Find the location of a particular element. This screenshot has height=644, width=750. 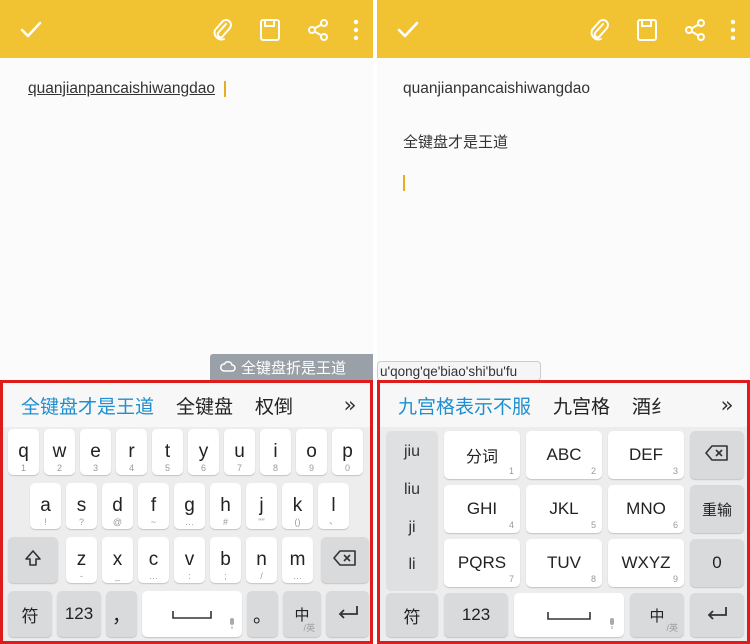

key-label: ABC is located at coordinates (564, 454).